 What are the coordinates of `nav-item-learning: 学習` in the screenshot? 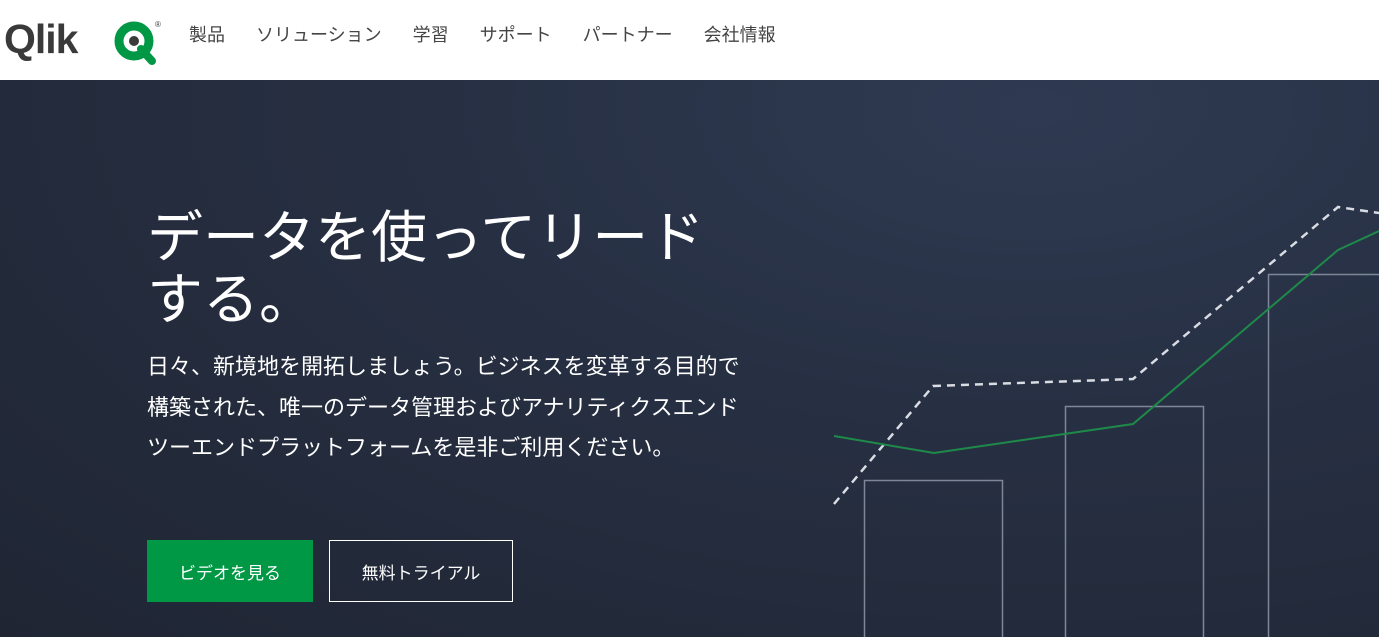 It's located at (431, 36).